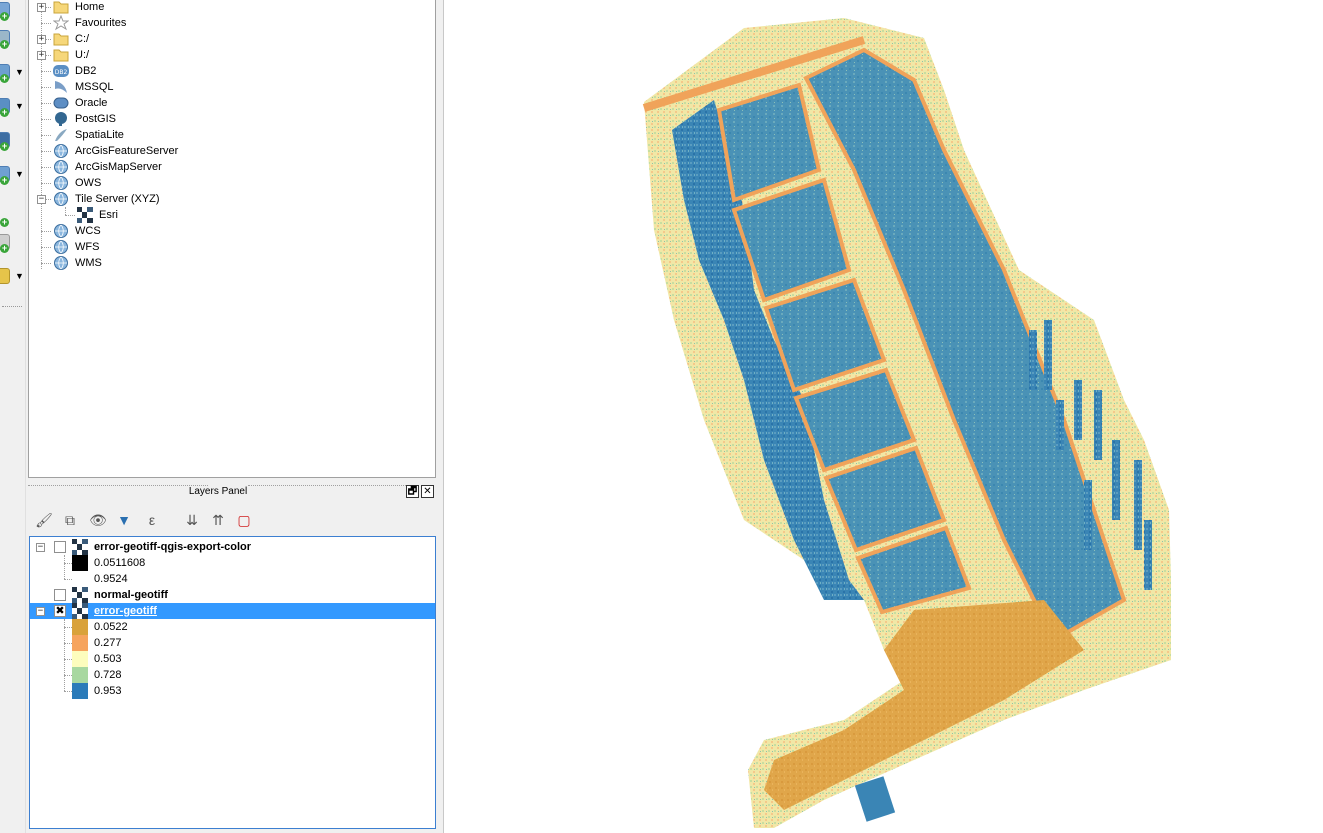 The height and width of the screenshot is (833, 1323). I want to click on remove-layer-button: ▢, so click(244, 520).